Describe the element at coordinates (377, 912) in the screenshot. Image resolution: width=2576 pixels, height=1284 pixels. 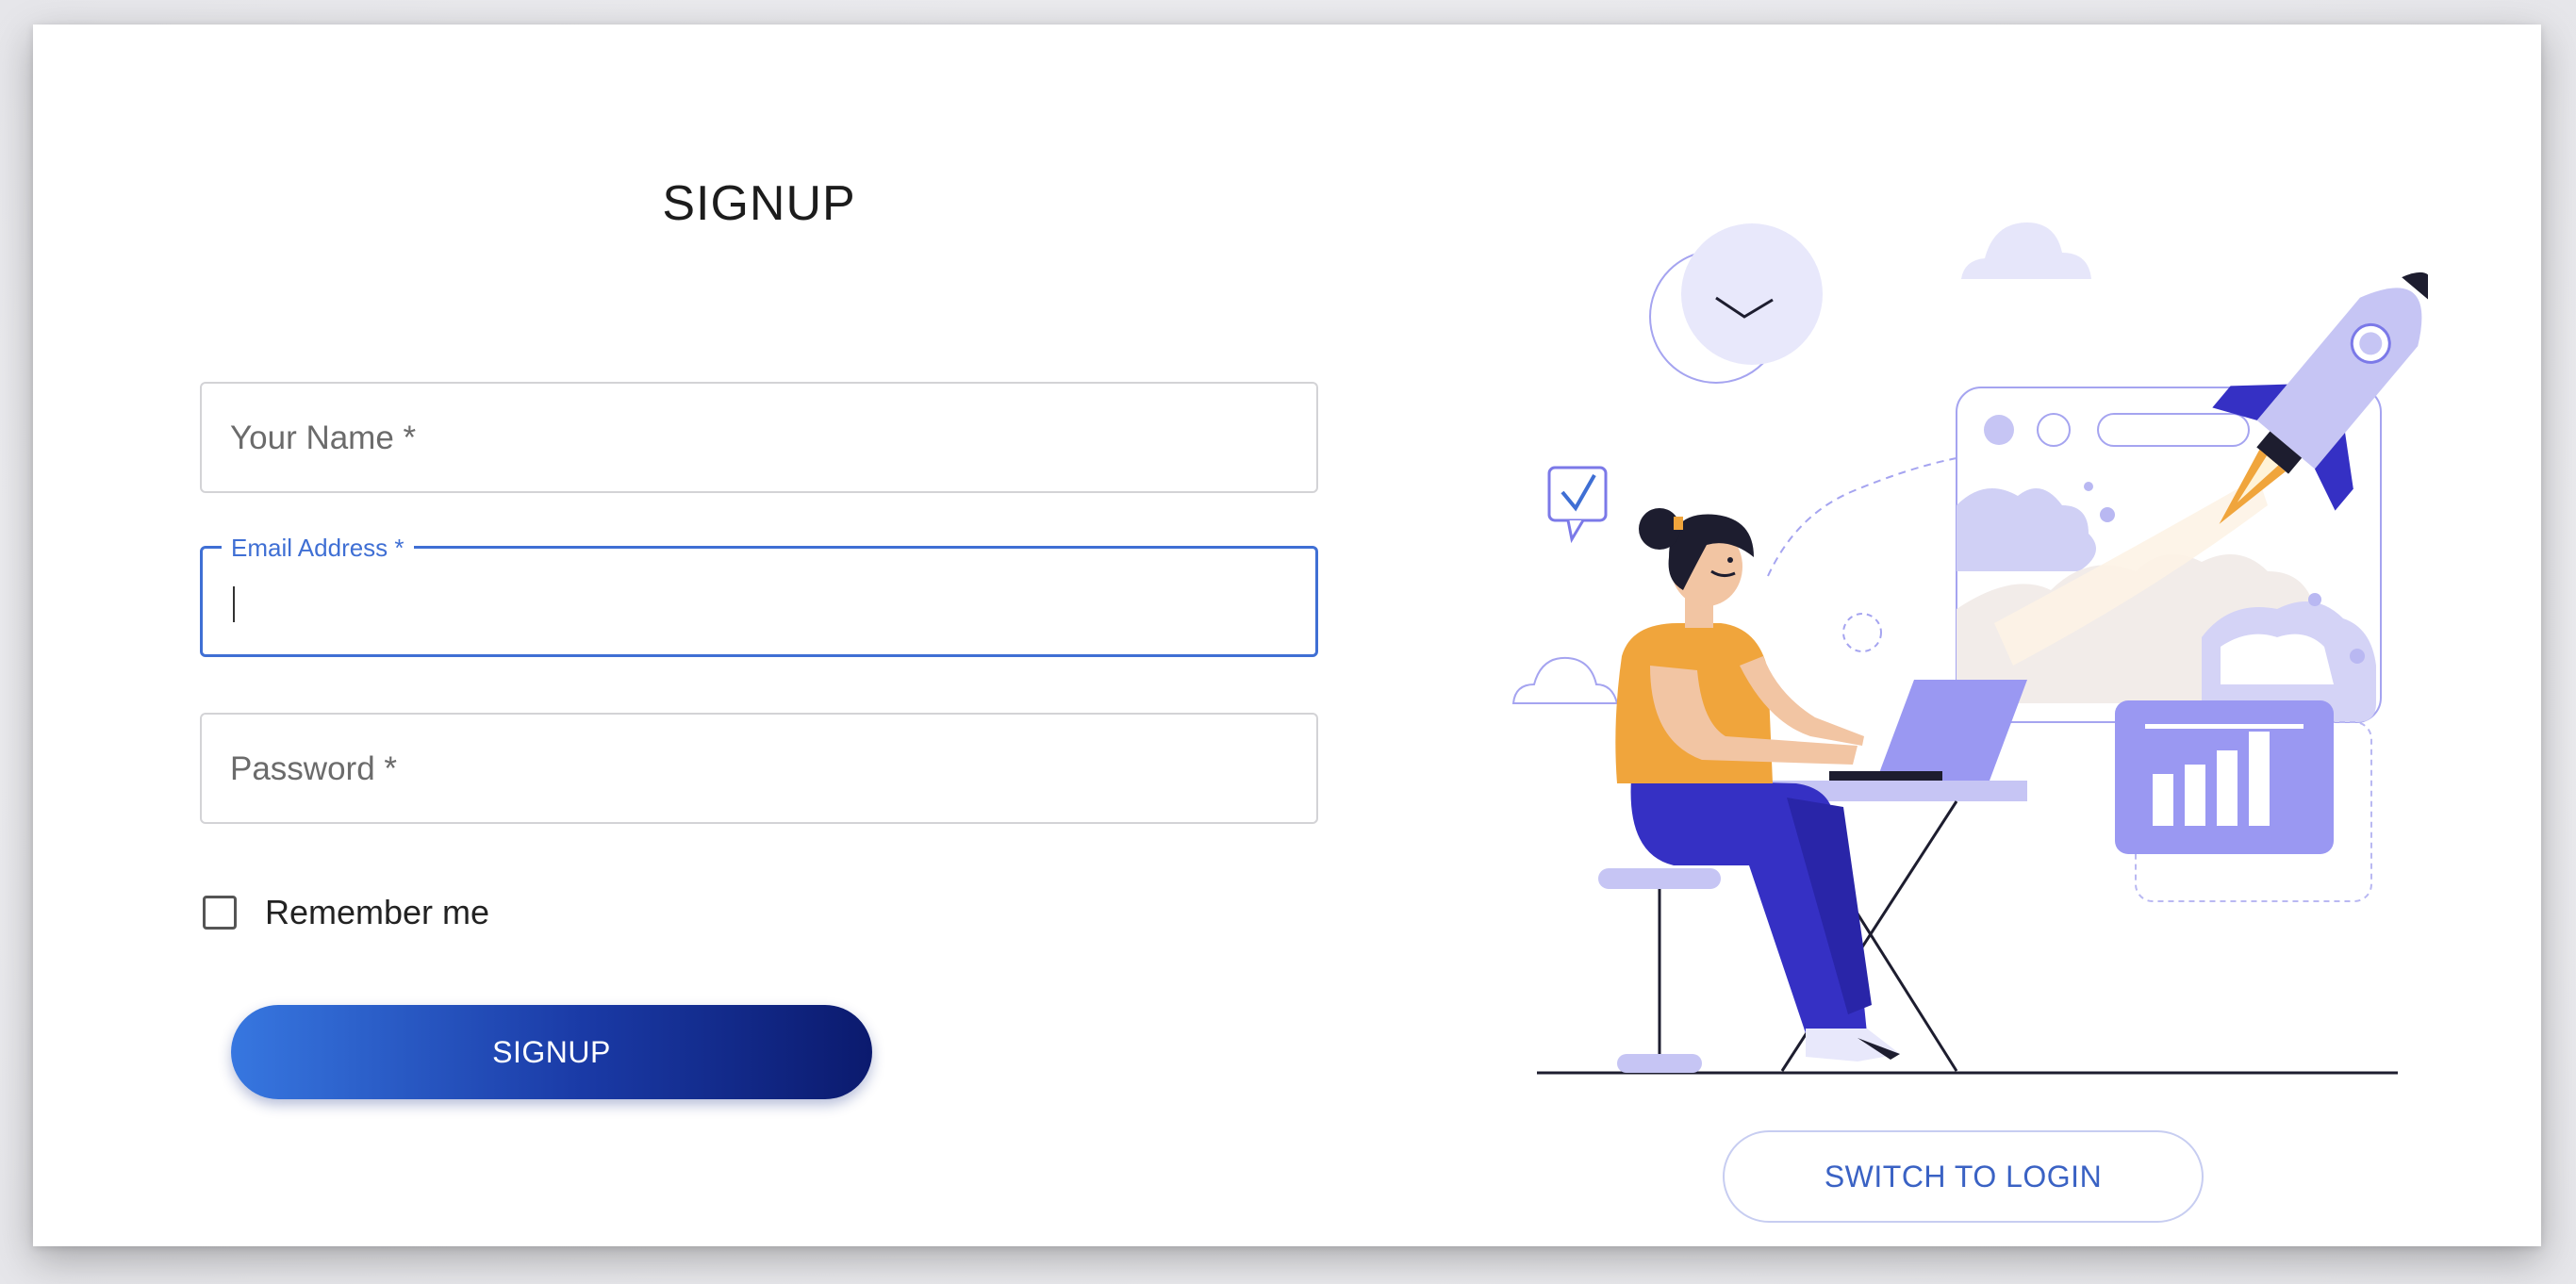
I see `remember-me-label: Remember me` at that location.